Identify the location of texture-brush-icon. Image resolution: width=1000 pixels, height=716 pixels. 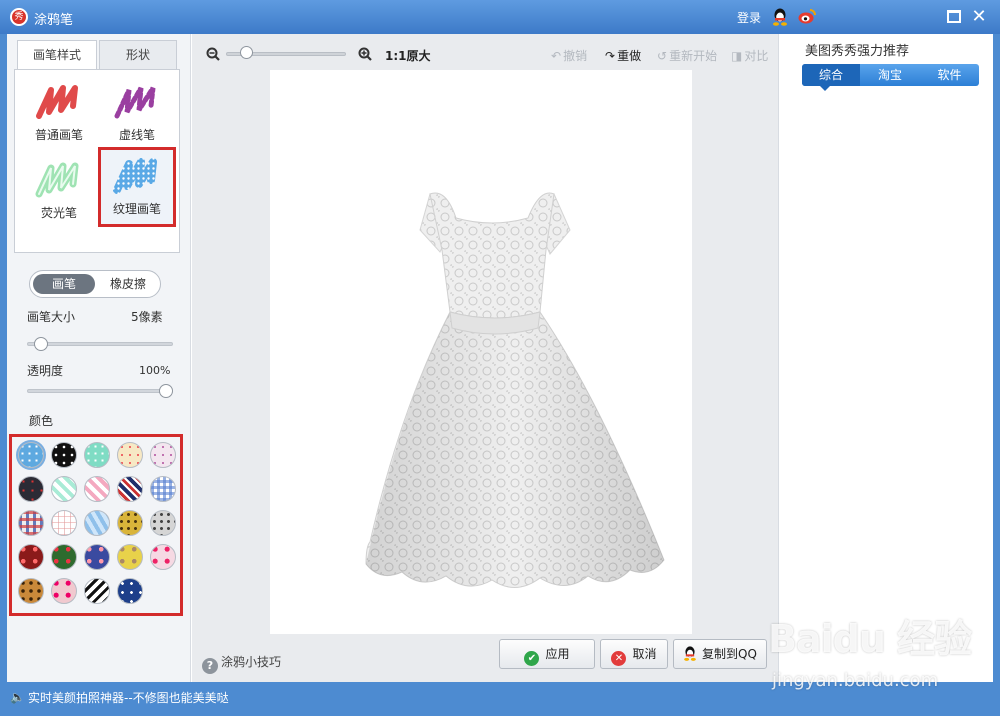
(135, 176).